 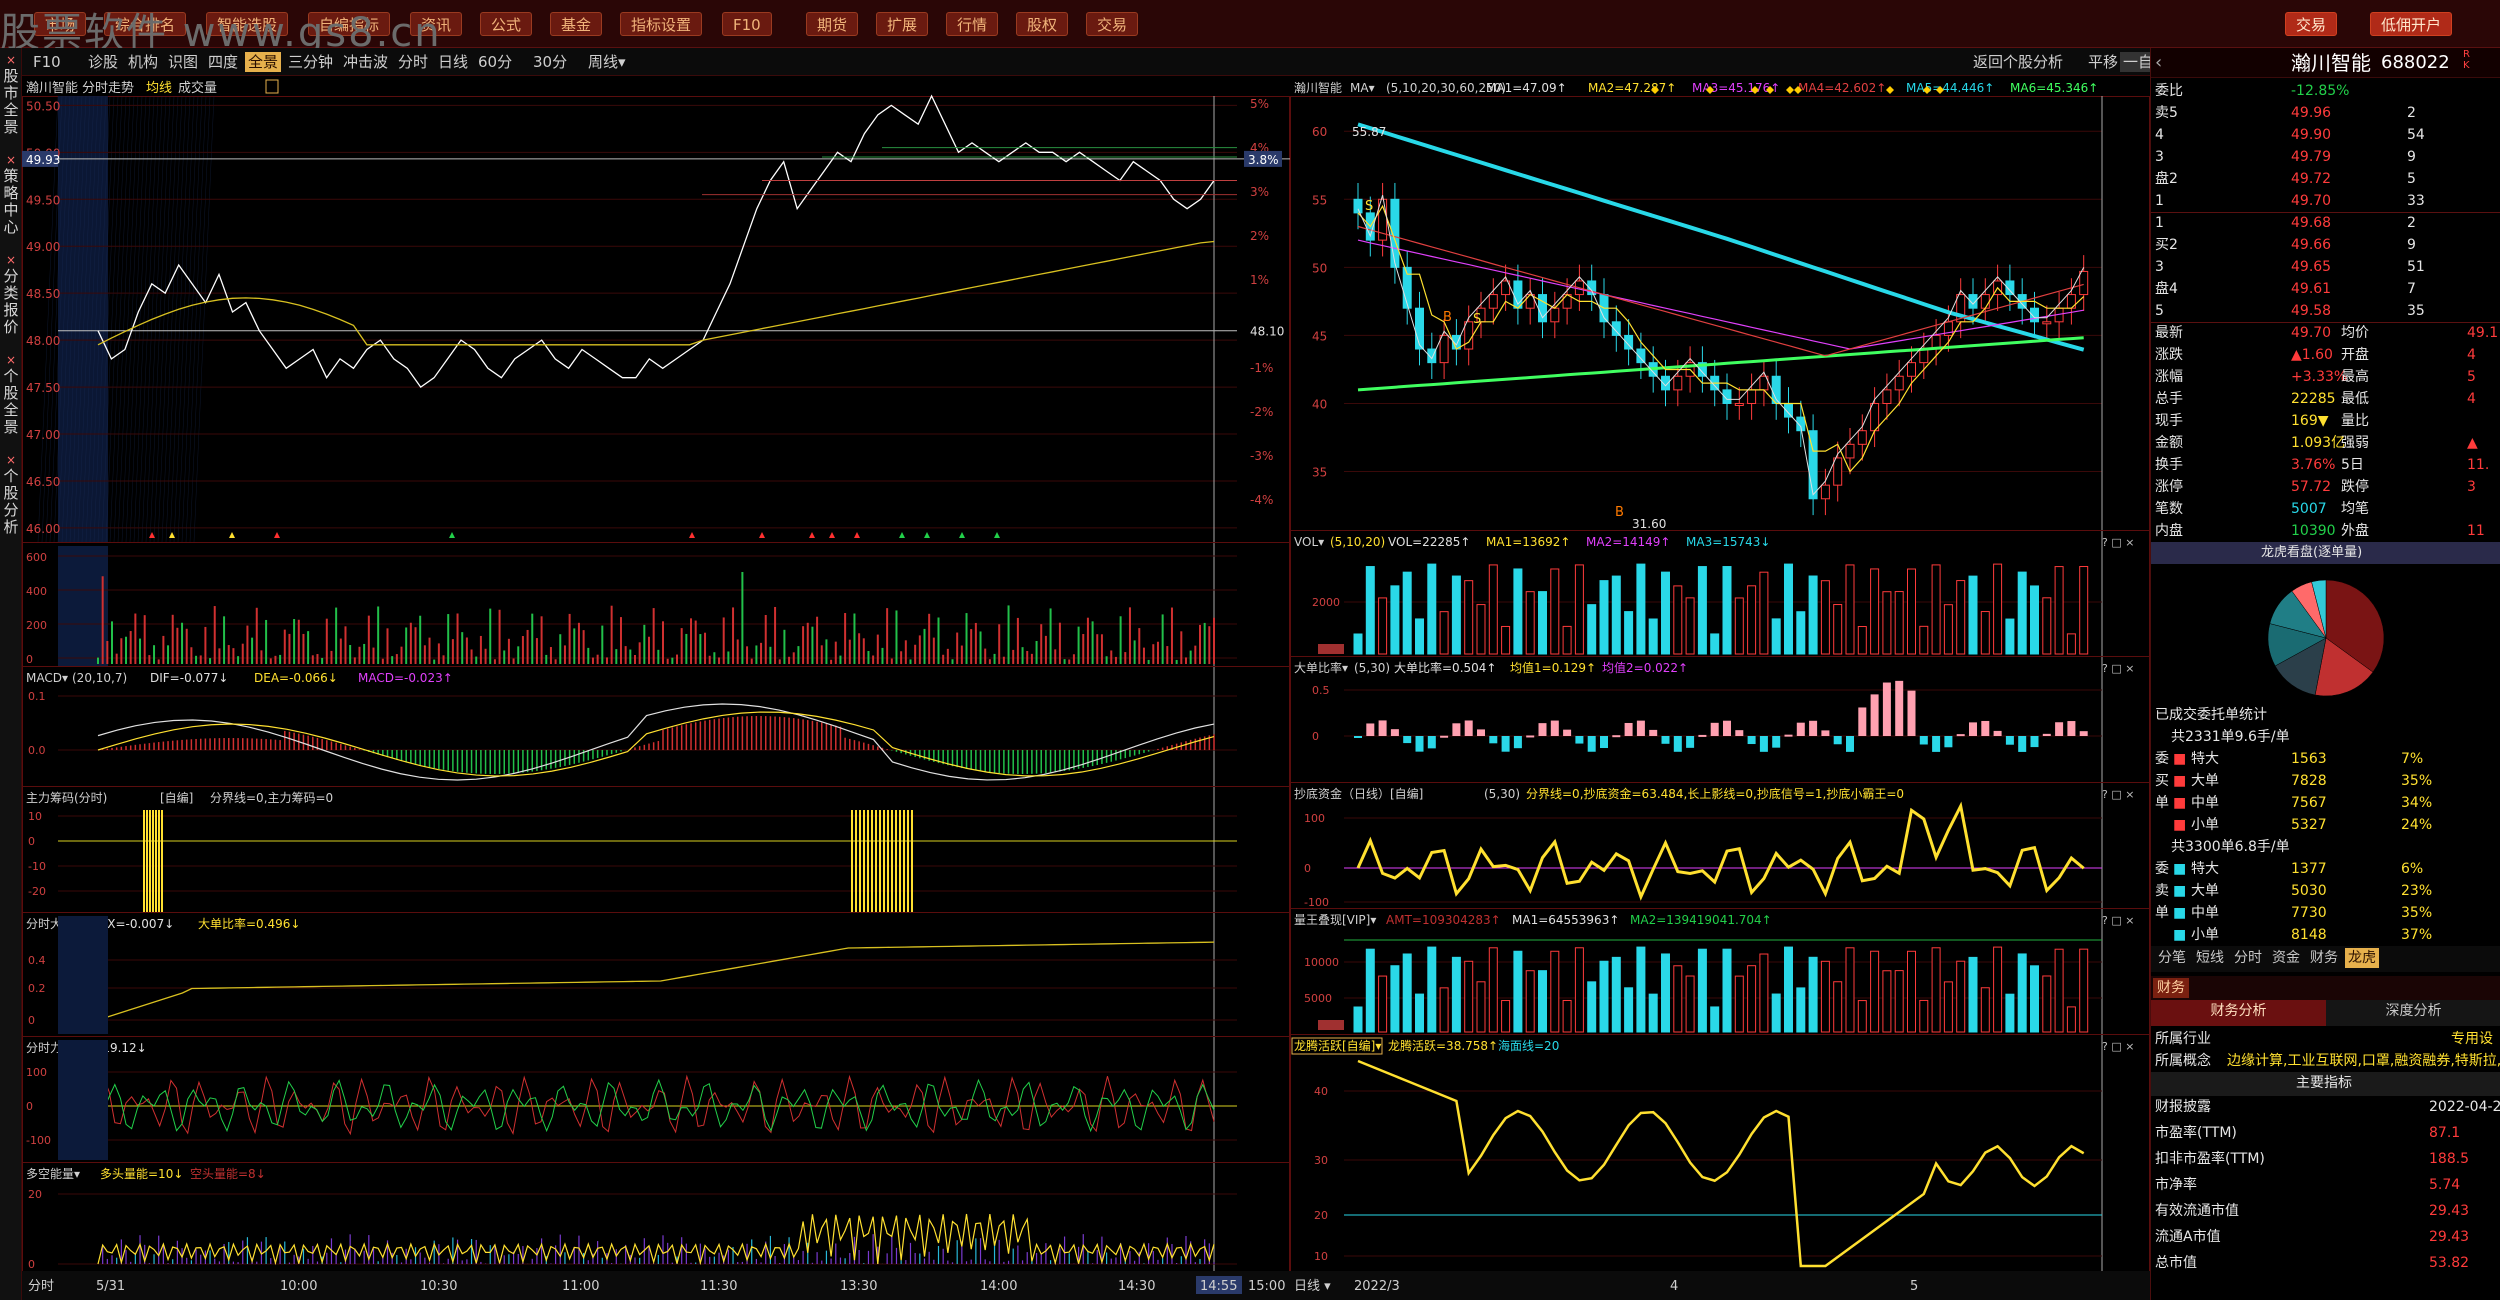 What do you see at coordinates (2158, 63) in the screenshot?
I see `back-icon: ‹` at bounding box center [2158, 63].